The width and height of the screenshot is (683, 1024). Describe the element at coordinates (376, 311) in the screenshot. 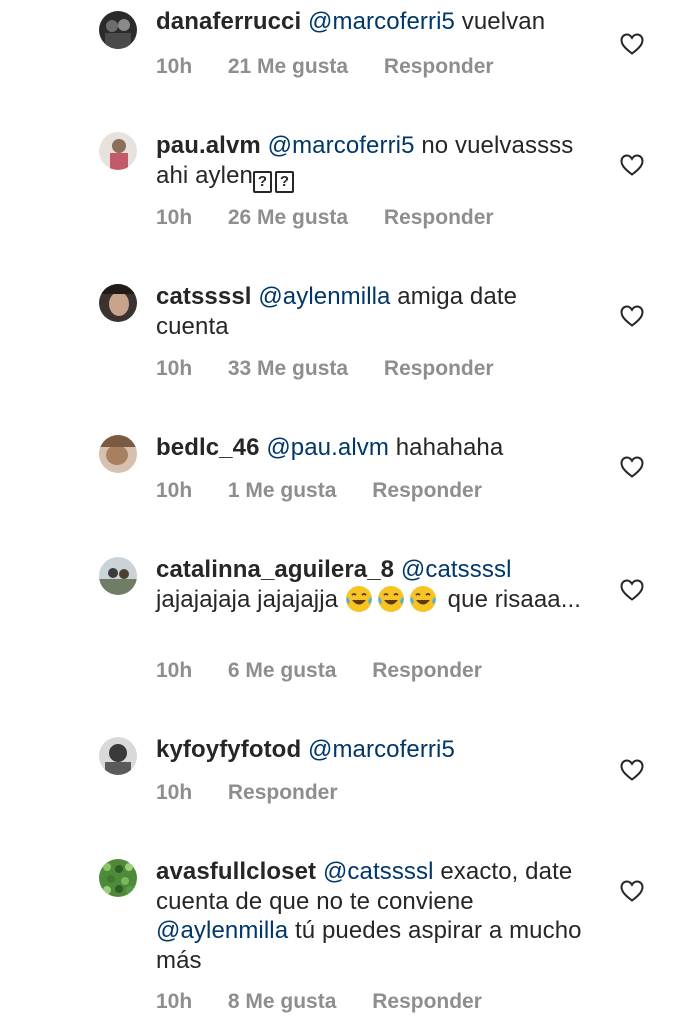

I see `comment-text: catssssl @aylenmilla amiga date cuenta` at that location.